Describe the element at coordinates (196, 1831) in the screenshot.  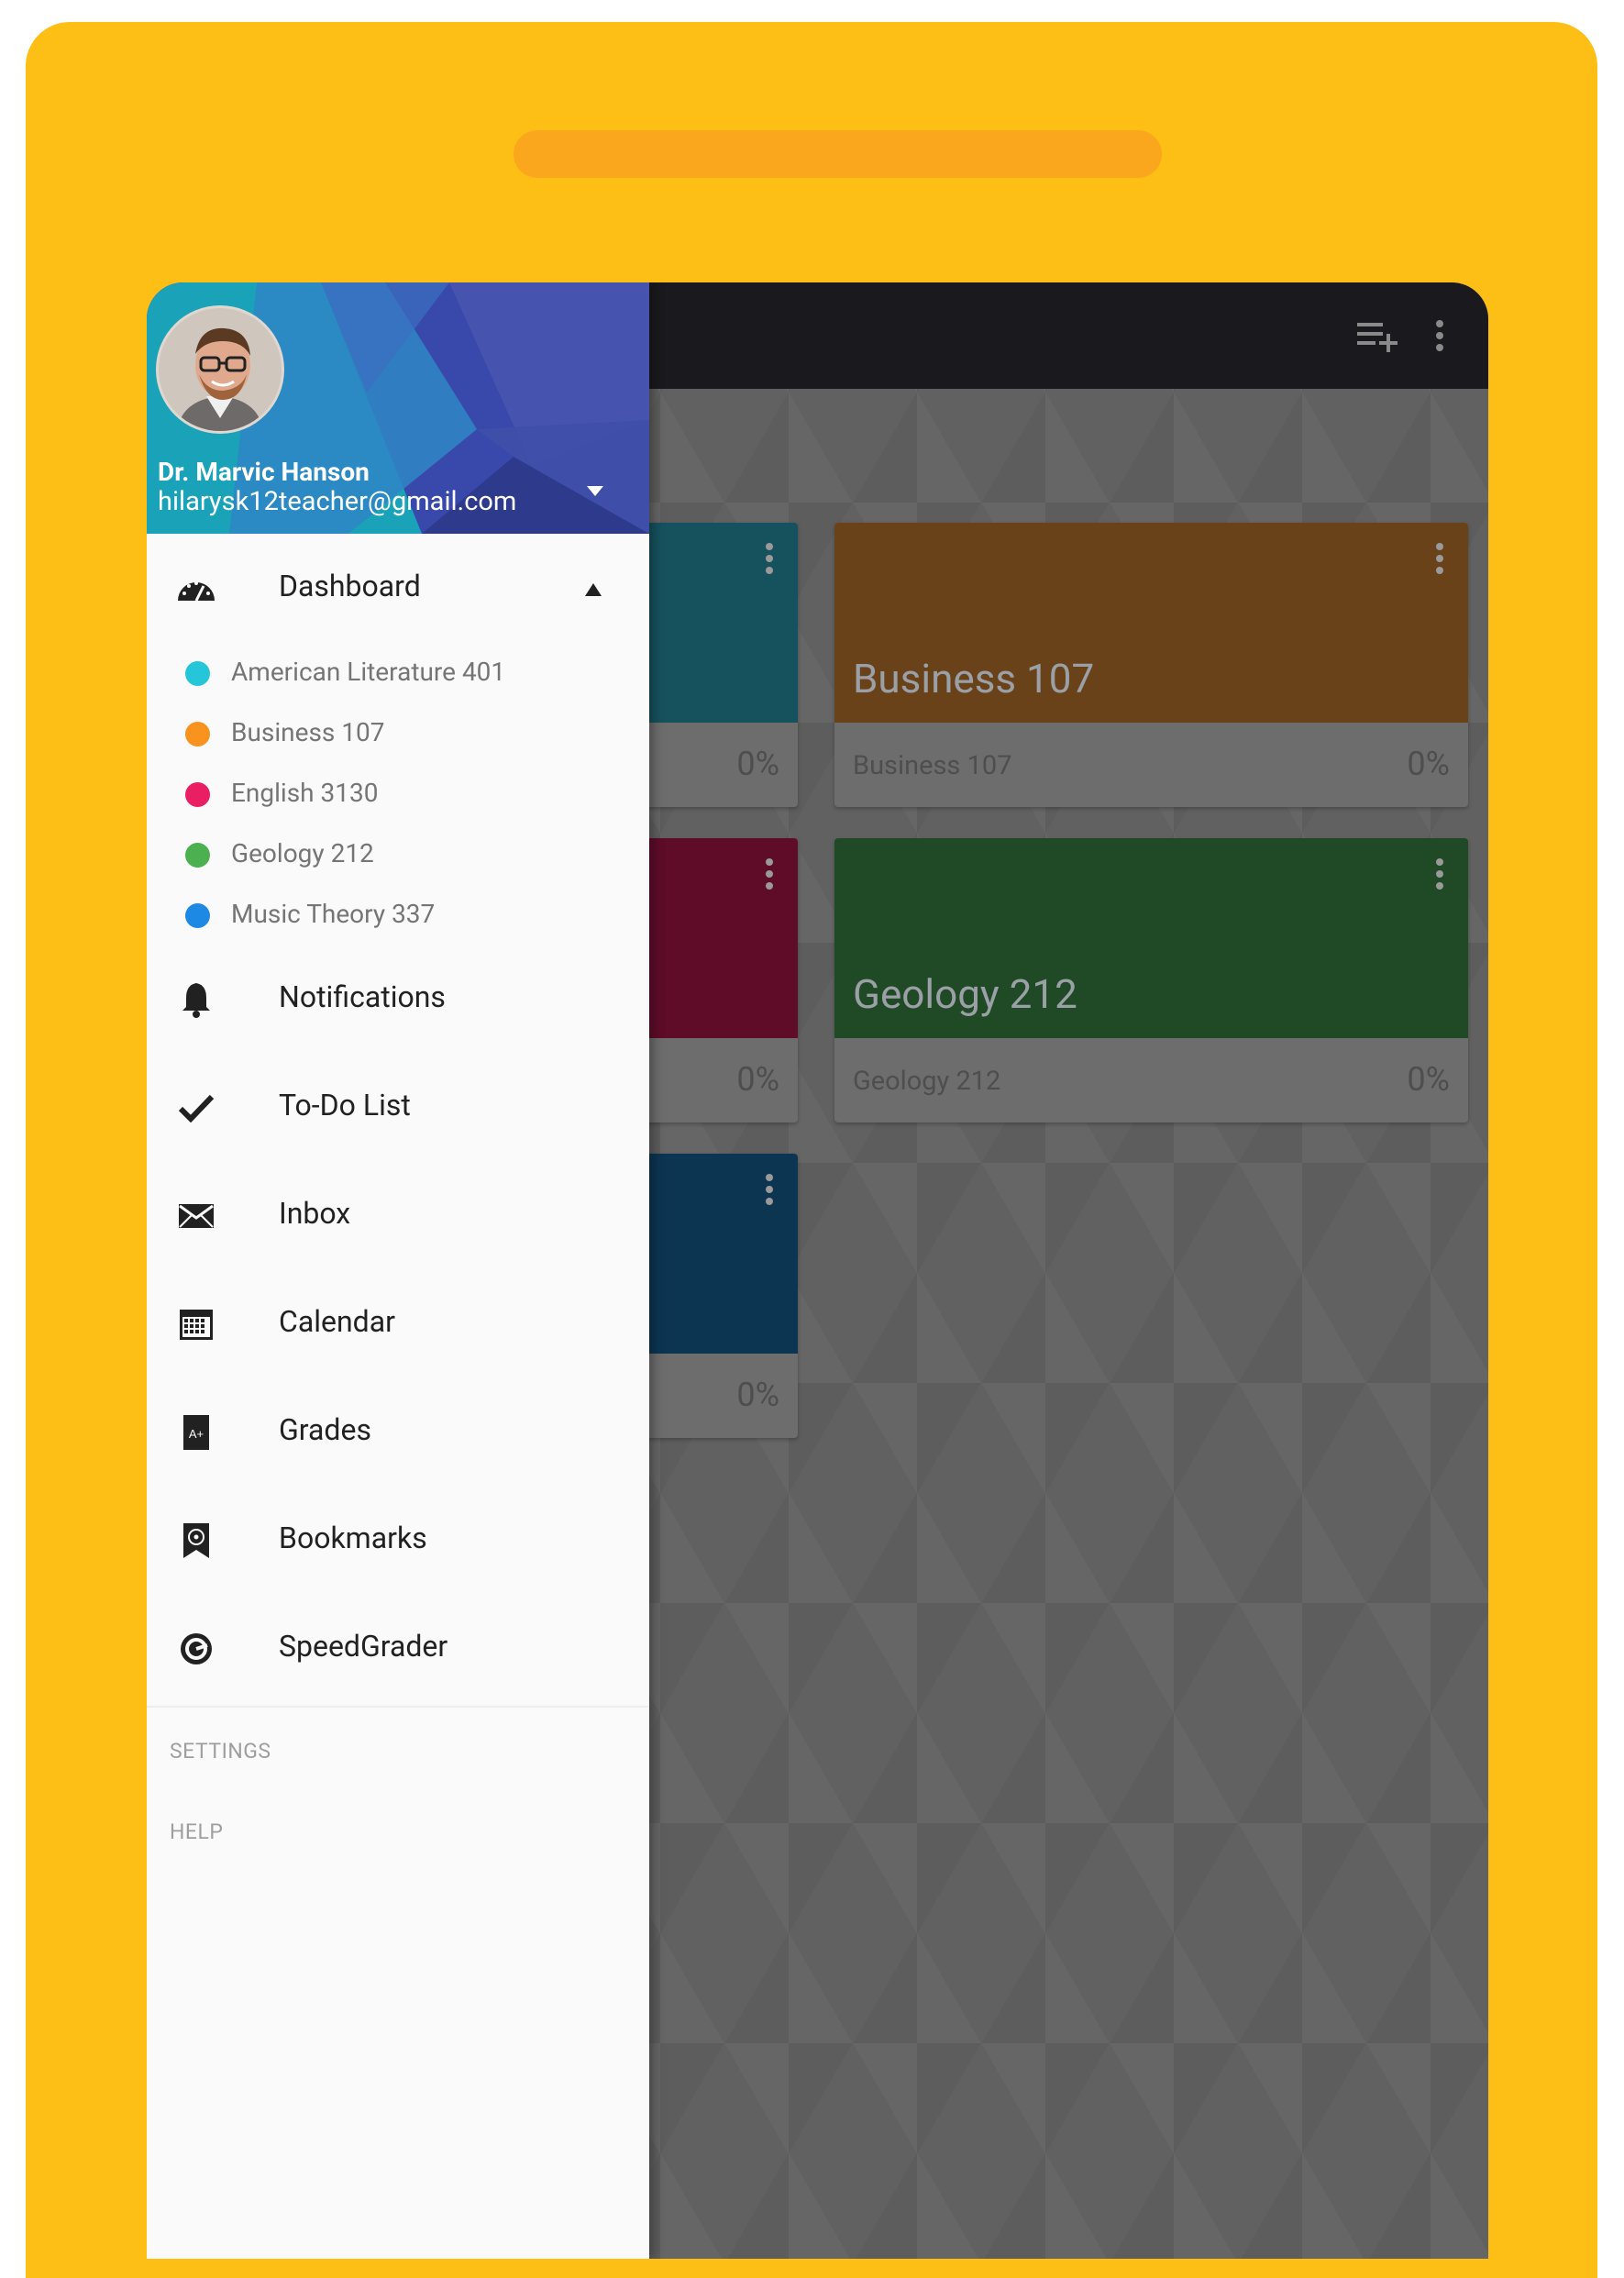
I see `help-link: HELP` at that location.